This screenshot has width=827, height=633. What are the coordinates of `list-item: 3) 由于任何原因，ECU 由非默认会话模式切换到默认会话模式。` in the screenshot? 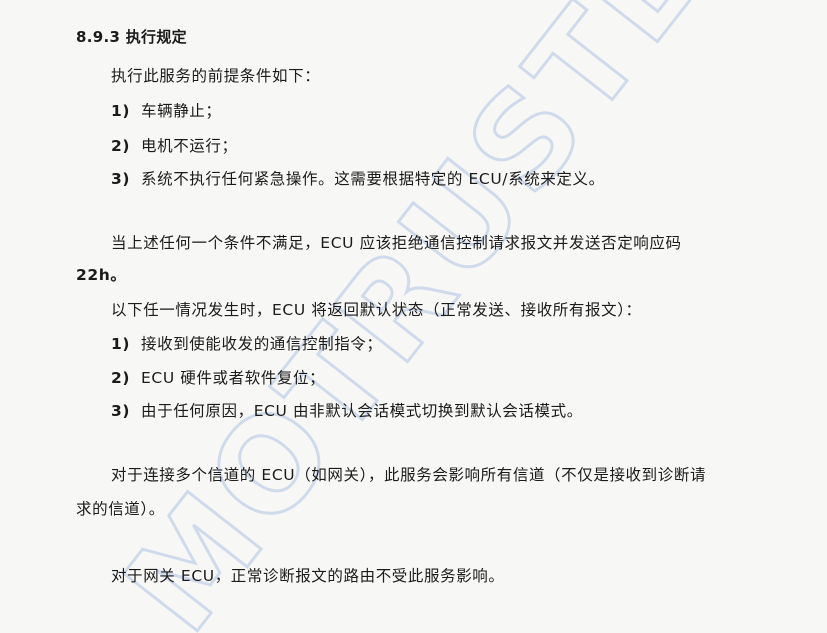 It's located at (347, 411).